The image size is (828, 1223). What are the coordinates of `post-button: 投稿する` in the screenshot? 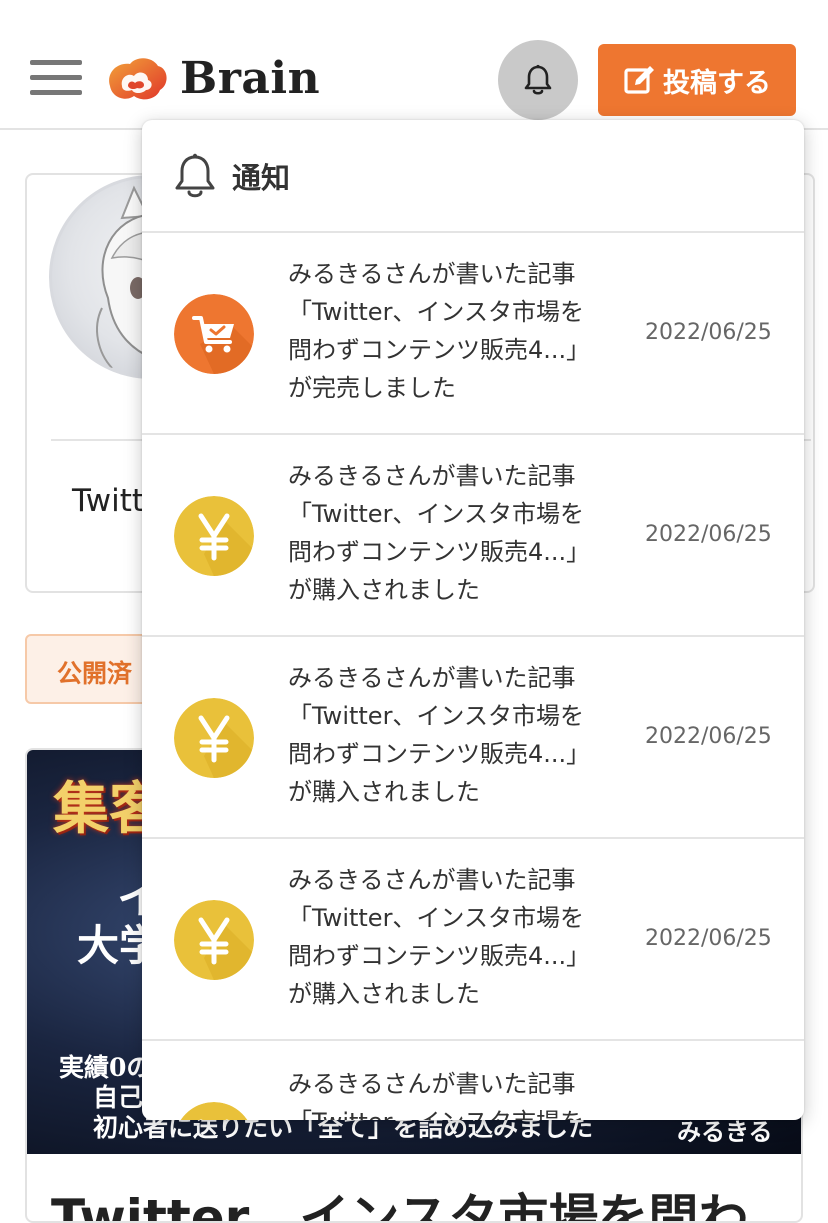 It's located at (697, 80).